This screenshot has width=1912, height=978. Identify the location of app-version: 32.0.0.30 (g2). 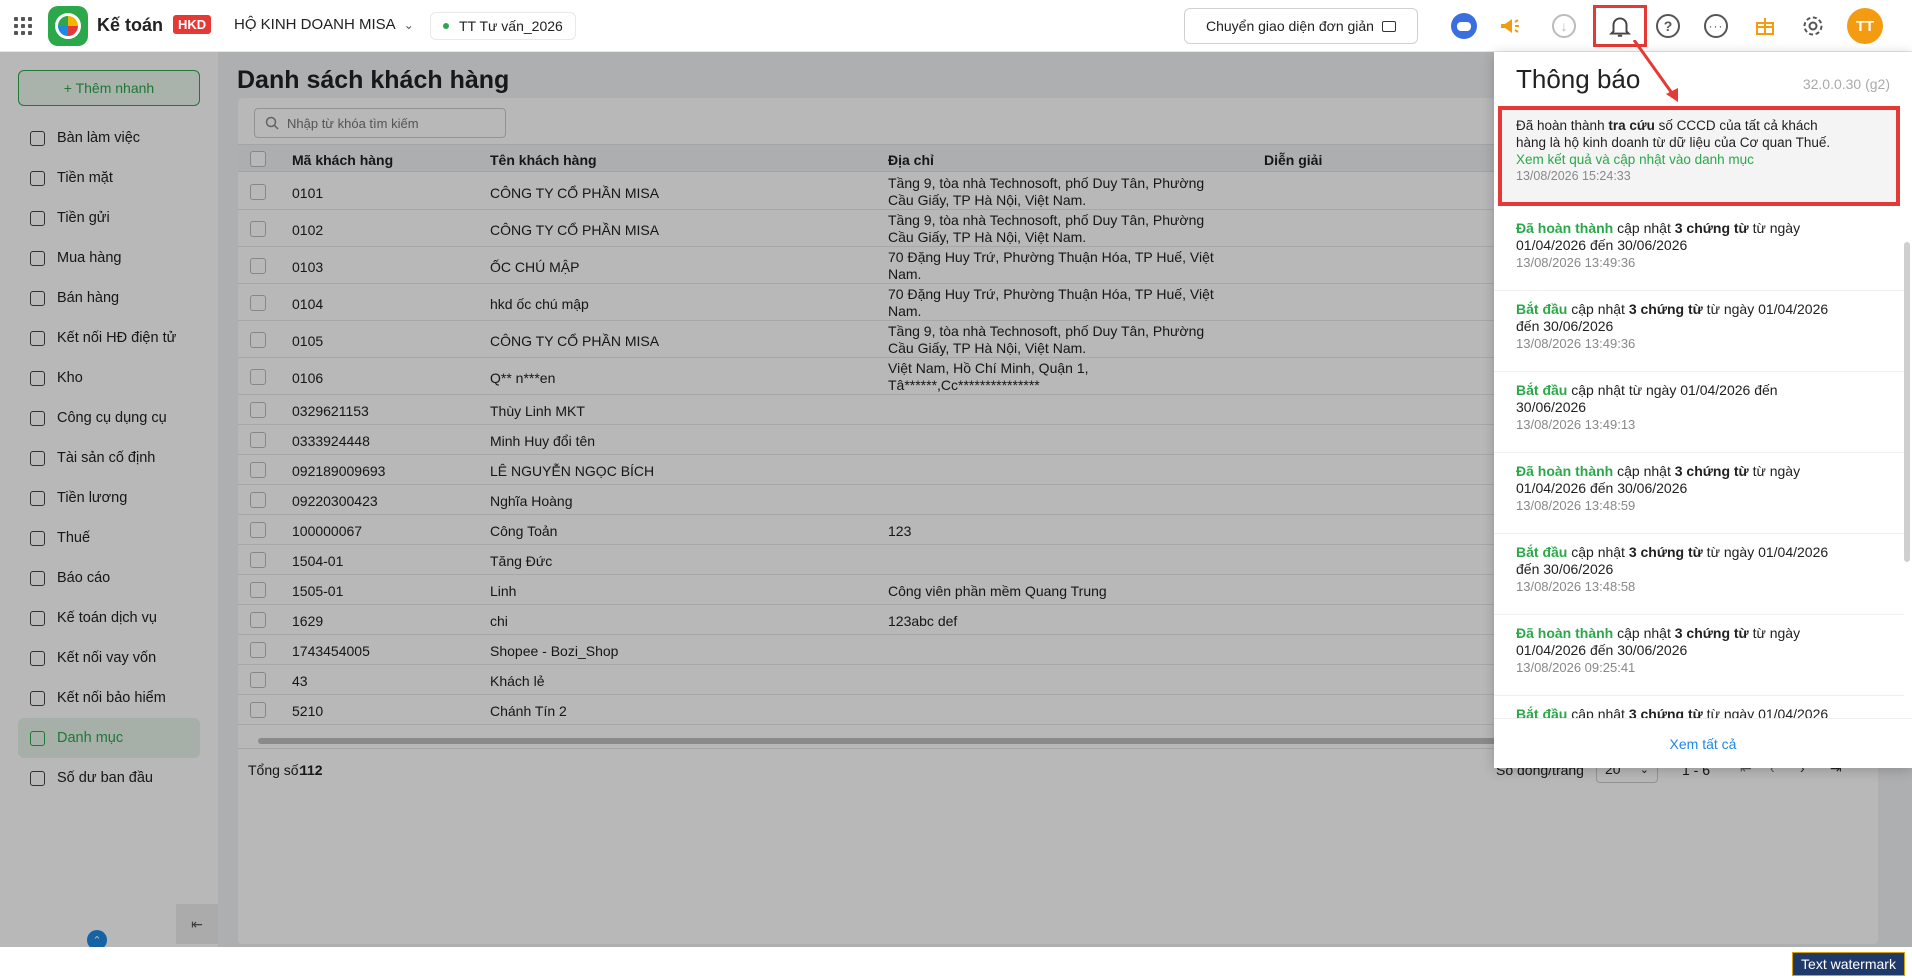
(1846, 84).